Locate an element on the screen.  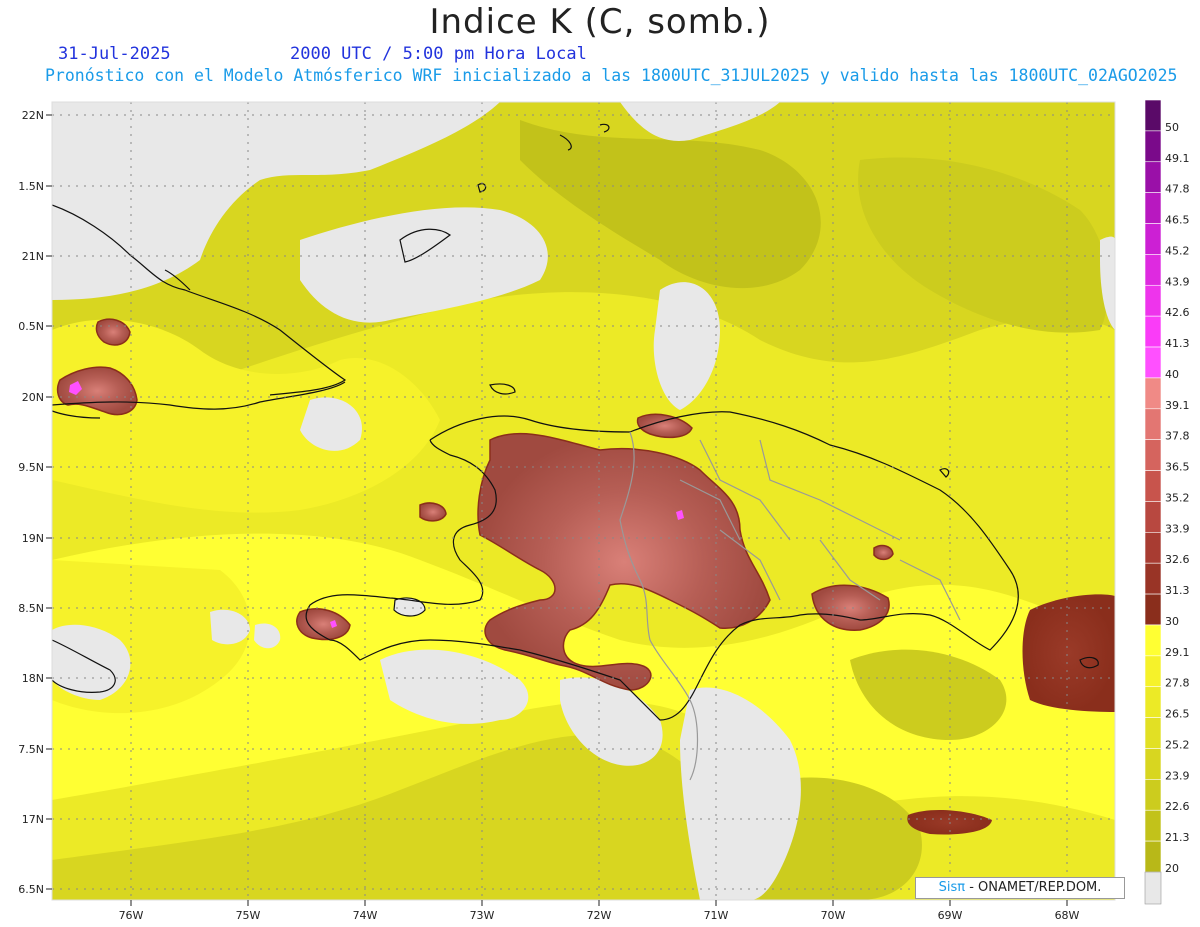
colorbar-label: 29.1 is located at coordinates (1177, 652).